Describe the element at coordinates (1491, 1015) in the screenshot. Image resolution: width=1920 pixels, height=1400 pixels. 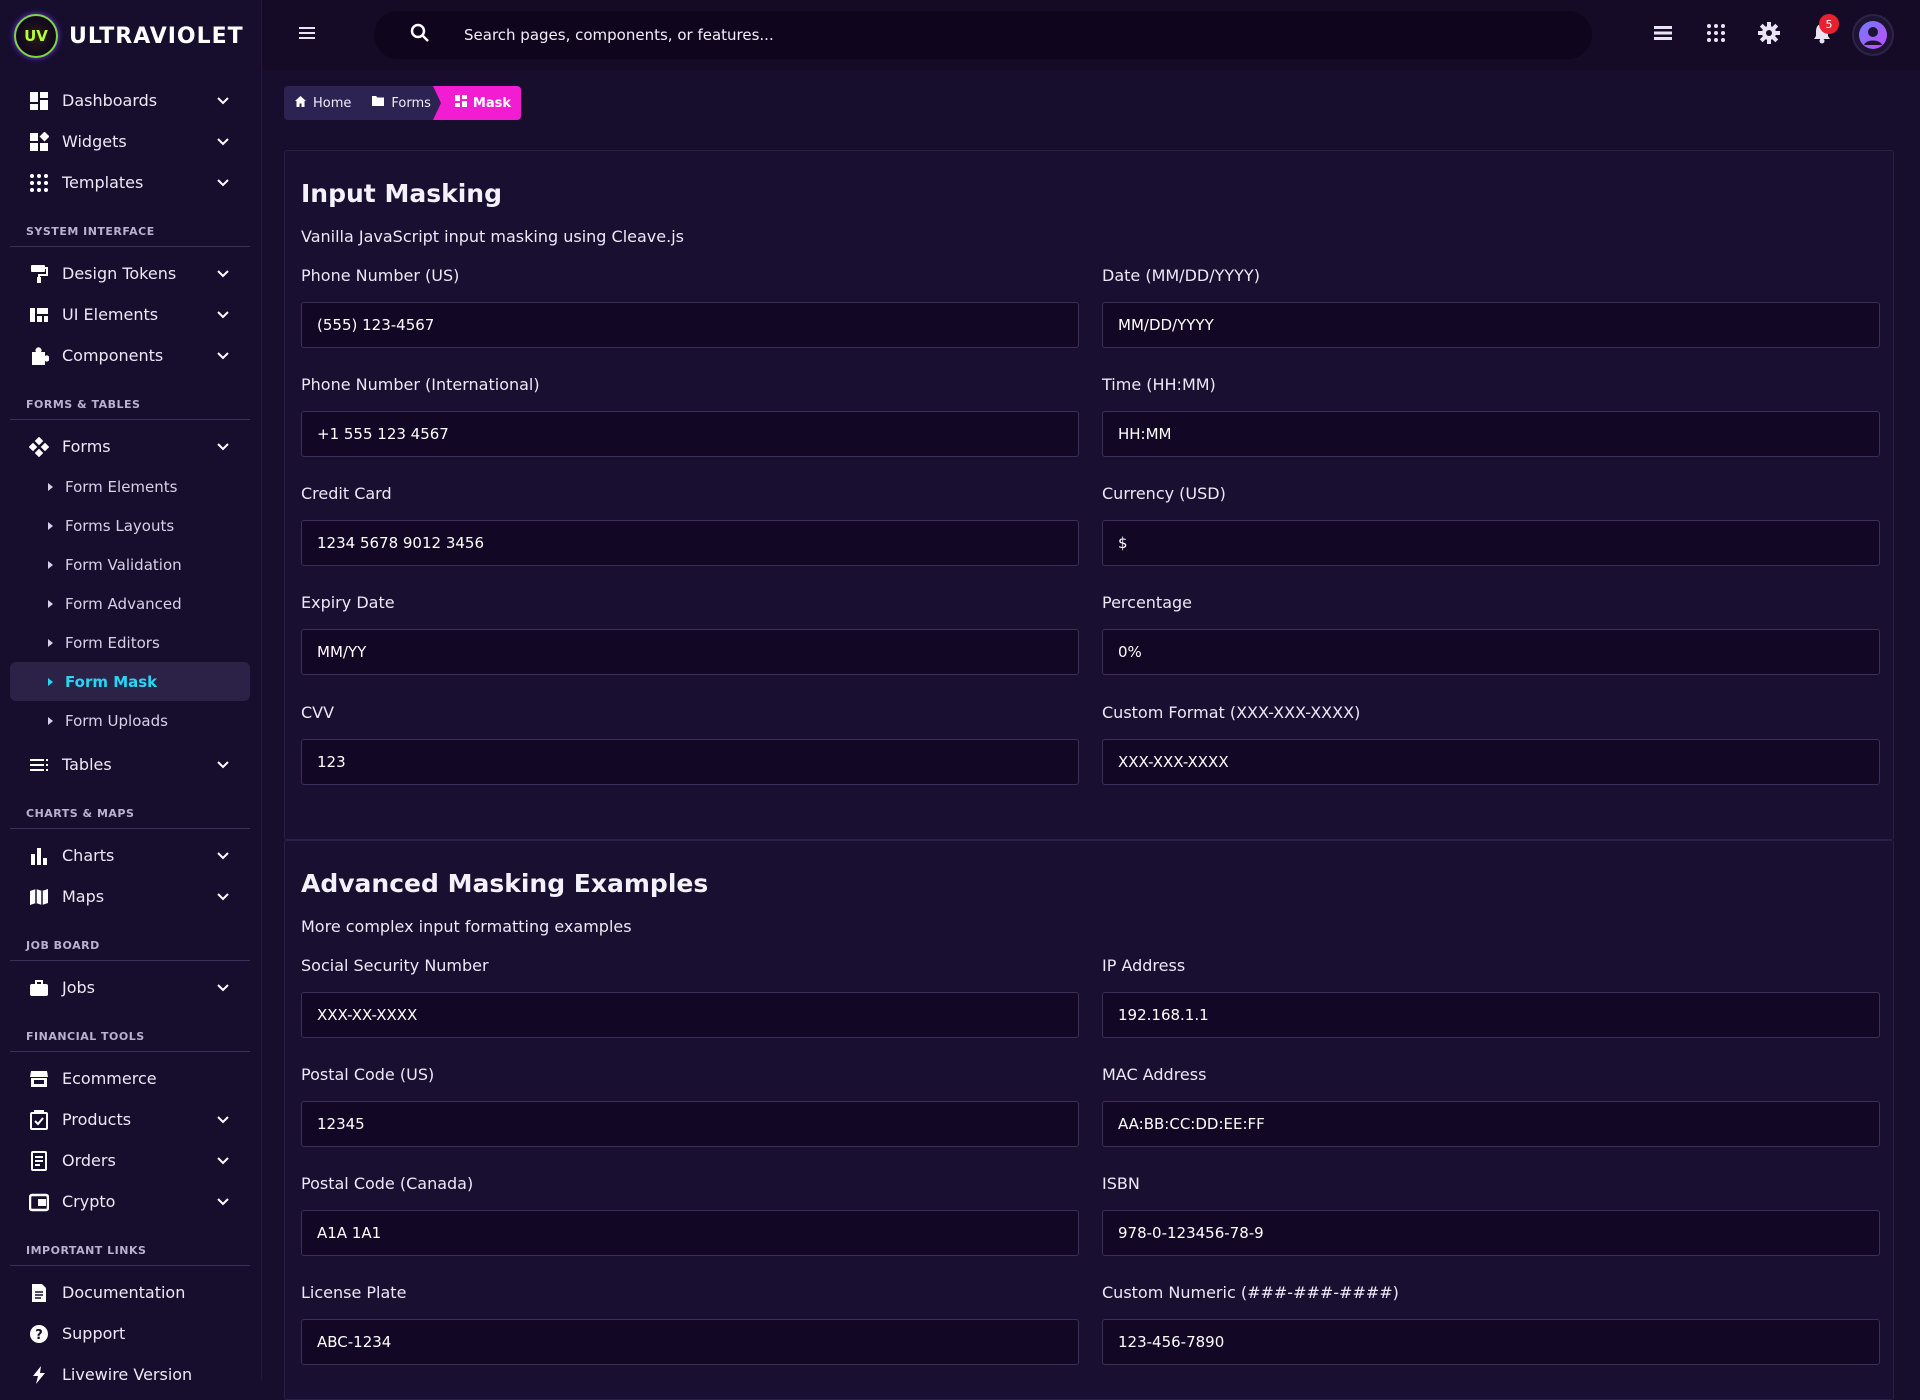
I see `ip-address-input` at that location.